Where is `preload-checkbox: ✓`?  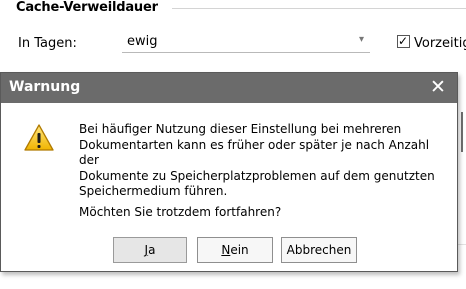
preload-checkbox: ✓ is located at coordinates (403, 41).